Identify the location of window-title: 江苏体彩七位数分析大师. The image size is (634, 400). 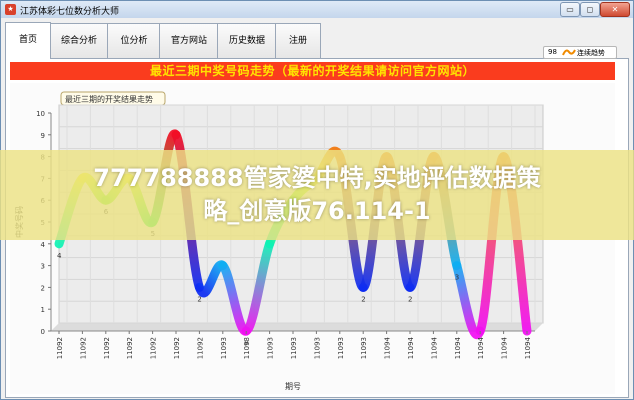
(70, 12).